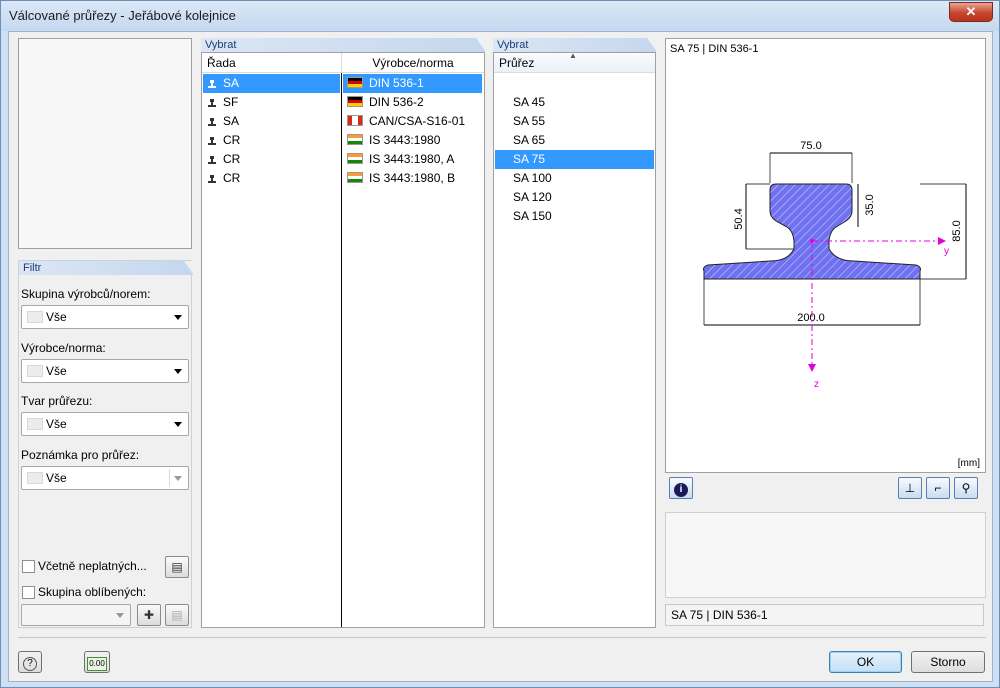  What do you see at coordinates (35, 317) in the screenshot?
I see `group-swatch` at bounding box center [35, 317].